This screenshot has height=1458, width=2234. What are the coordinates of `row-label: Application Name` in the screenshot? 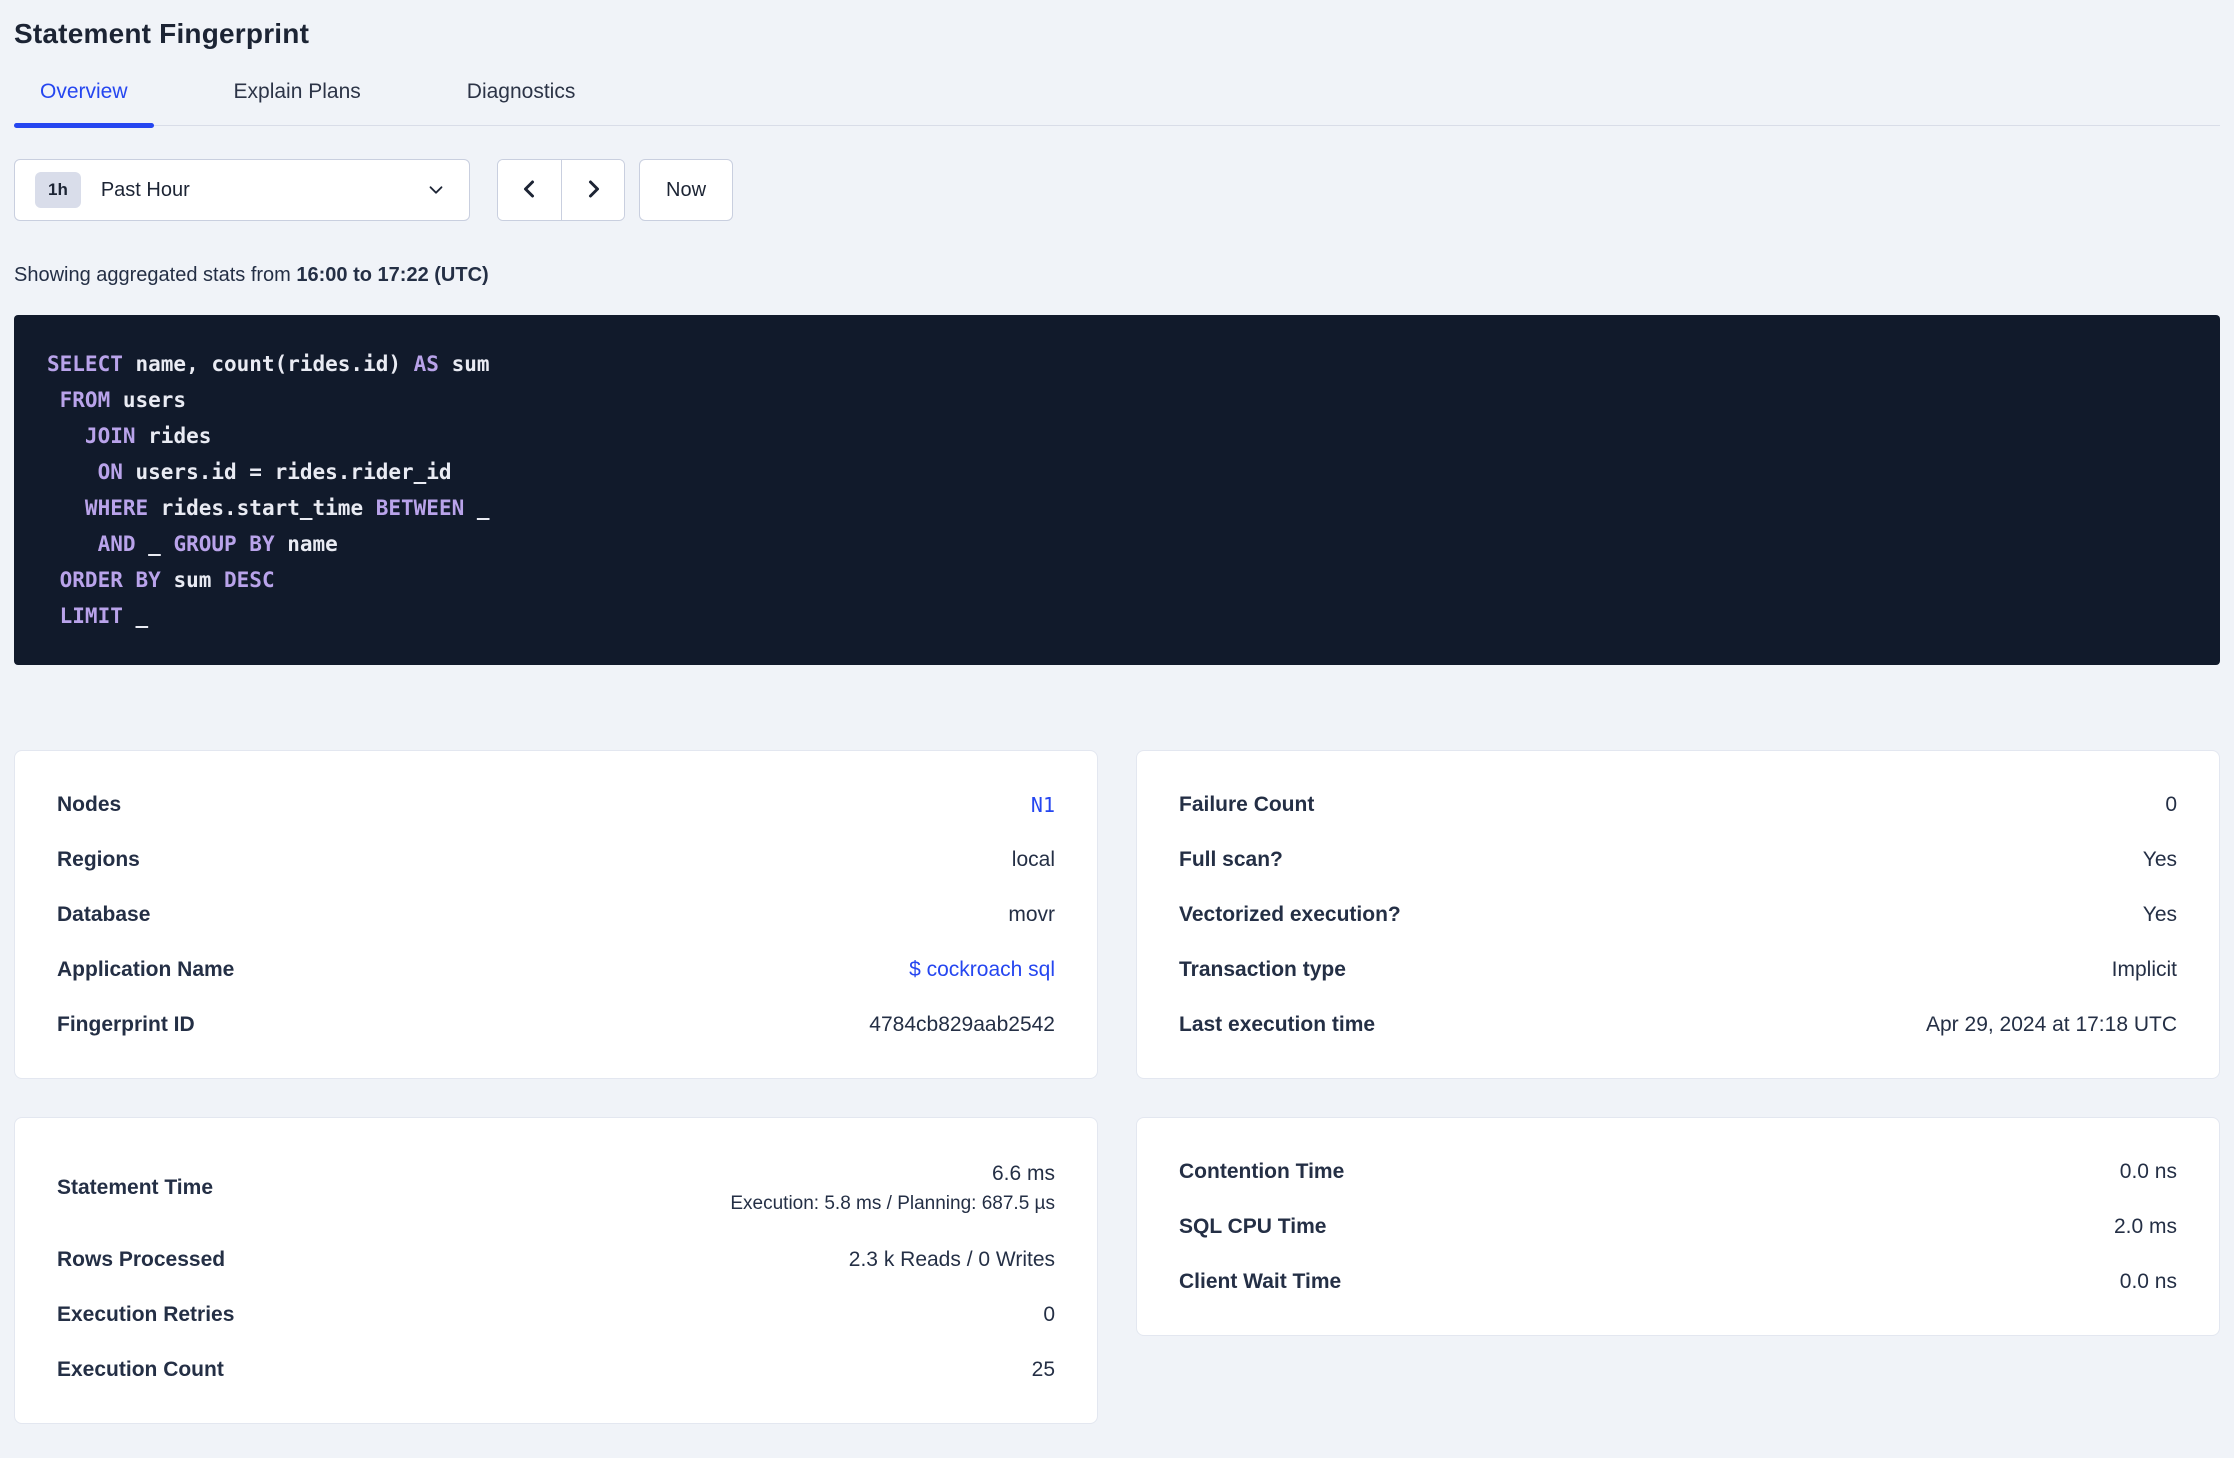 It's located at (146, 969).